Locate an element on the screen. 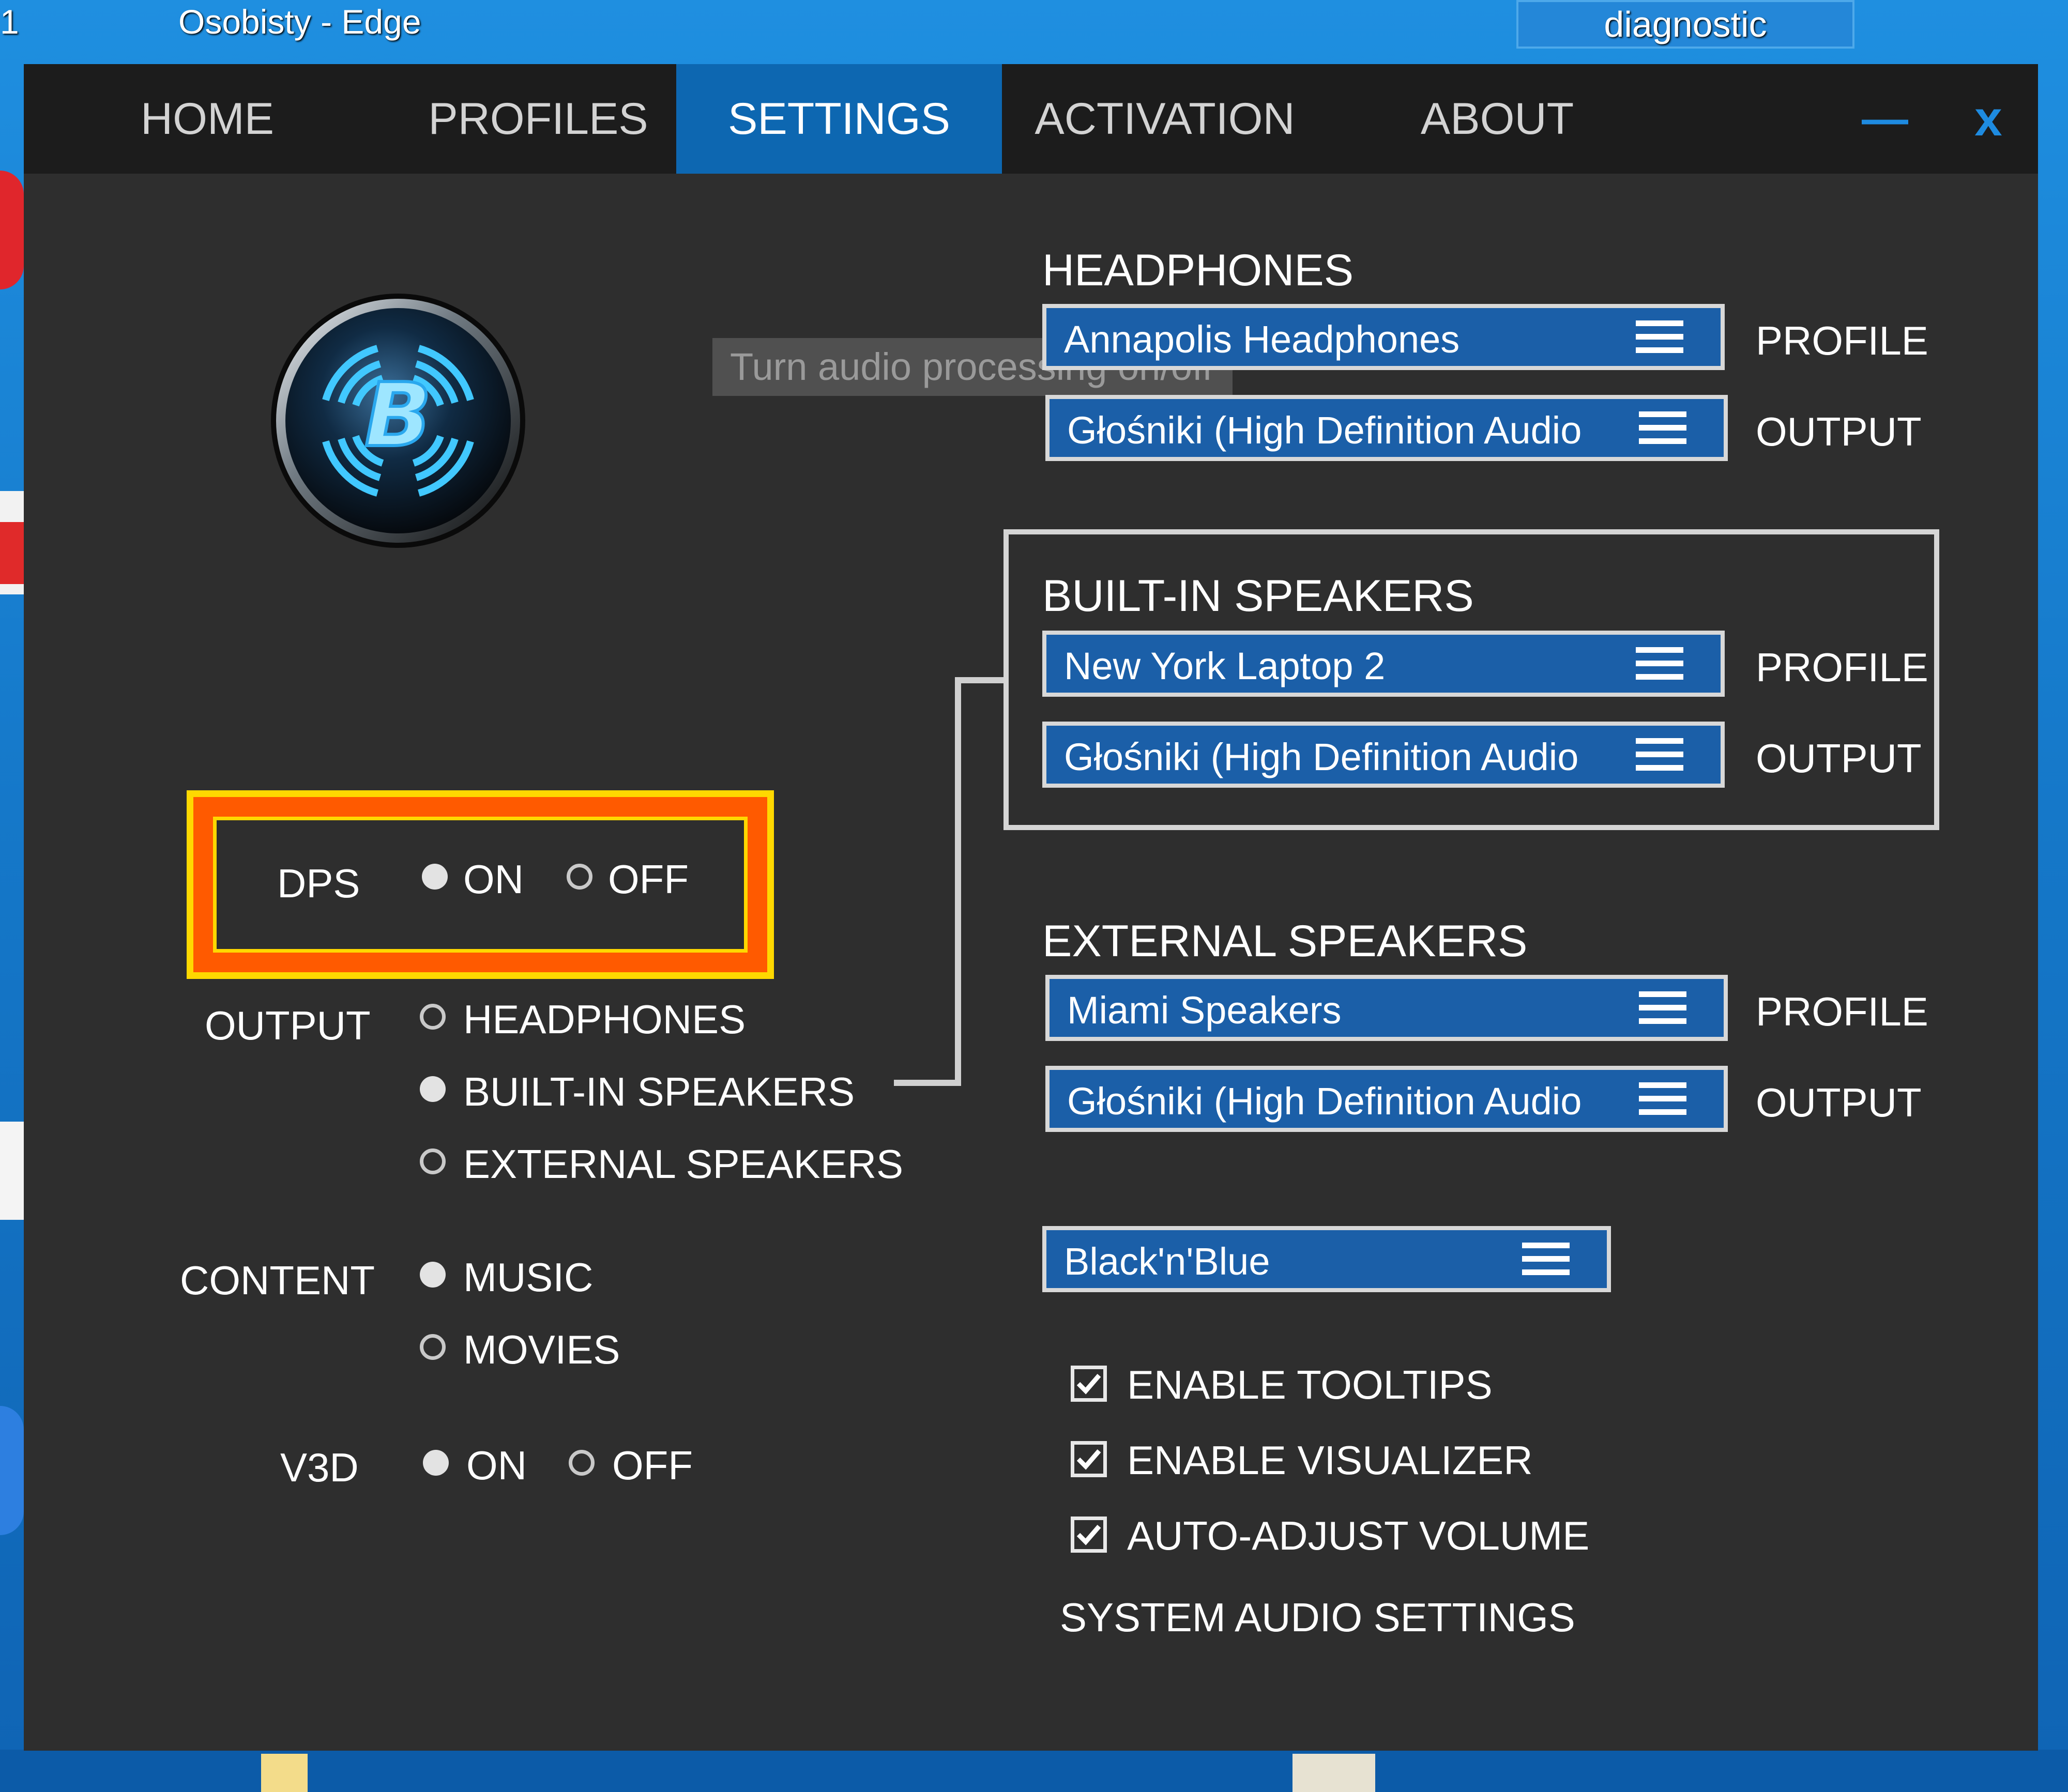 This screenshot has height=1792, width=2068. external-profile-select: Miami Speakers is located at coordinates (1387, 1008).